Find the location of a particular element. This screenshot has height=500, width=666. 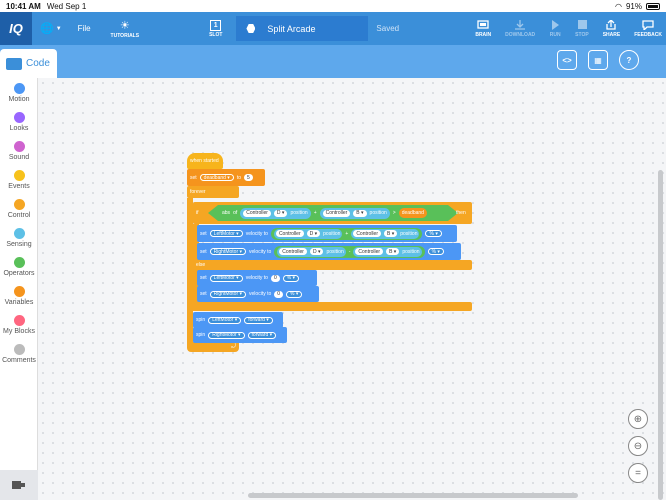

download-button: DOWNLOAD is located at coordinates (520, 28).